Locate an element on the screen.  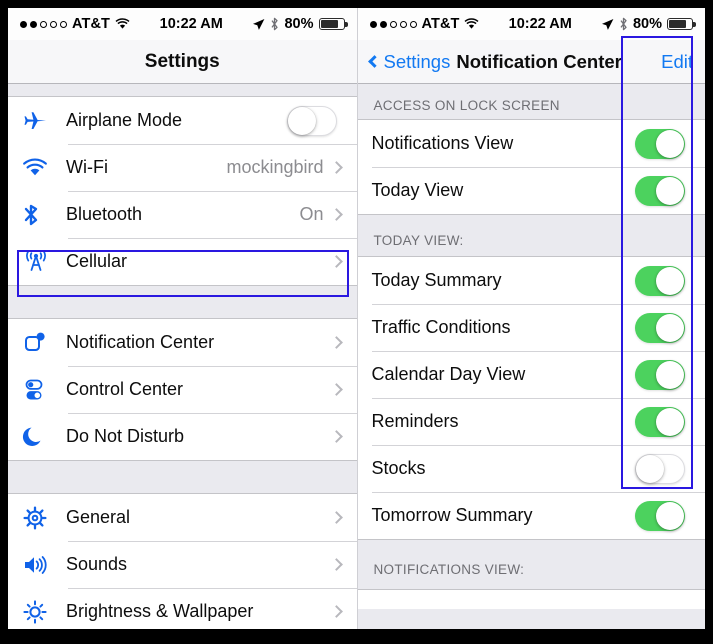
row-today-view: Today View is located at coordinates (531, 190).